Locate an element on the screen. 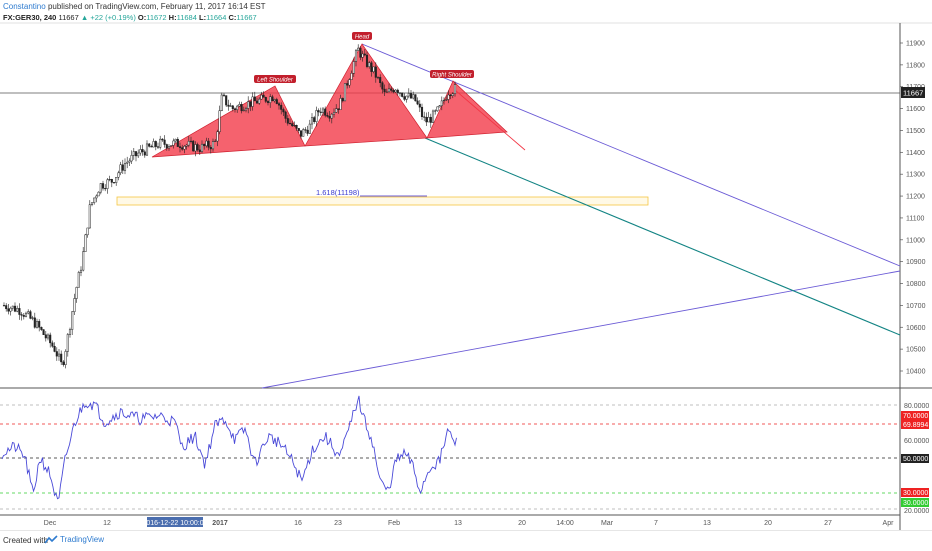 This screenshot has width=932, height=551. fib-label: 1.618(11198) is located at coordinates (338, 192).